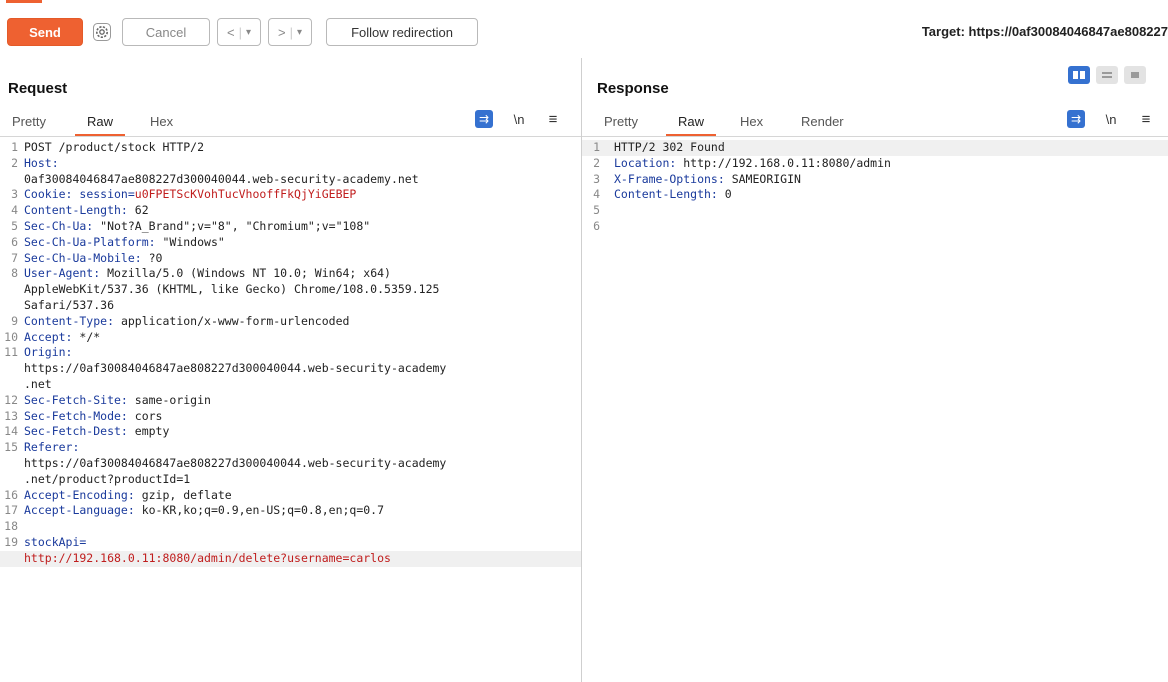 This screenshot has height=682, width=1168. I want to click on header-name: Host:, so click(41, 162).